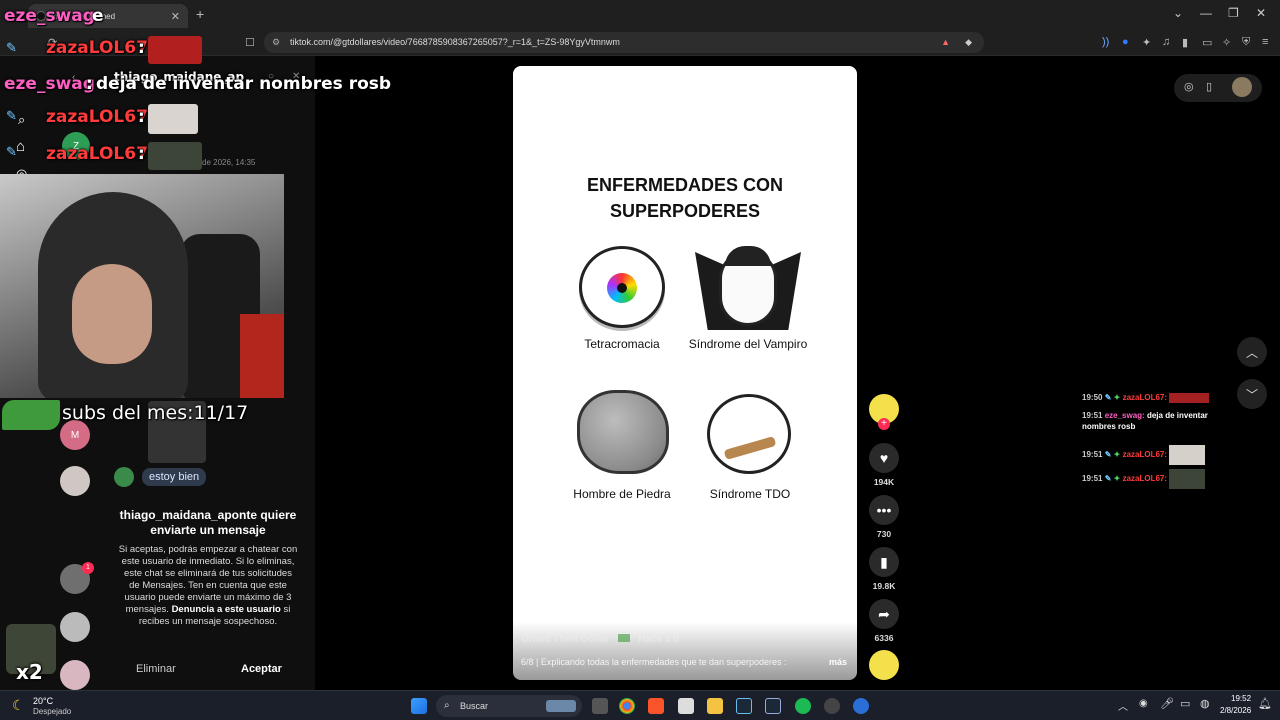 Image resolution: width=1280 pixels, height=720 pixels. What do you see at coordinates (97, 48) in the screenshot?
I see `chat-username: zazaLOL67` at bounding box center [97, 48].